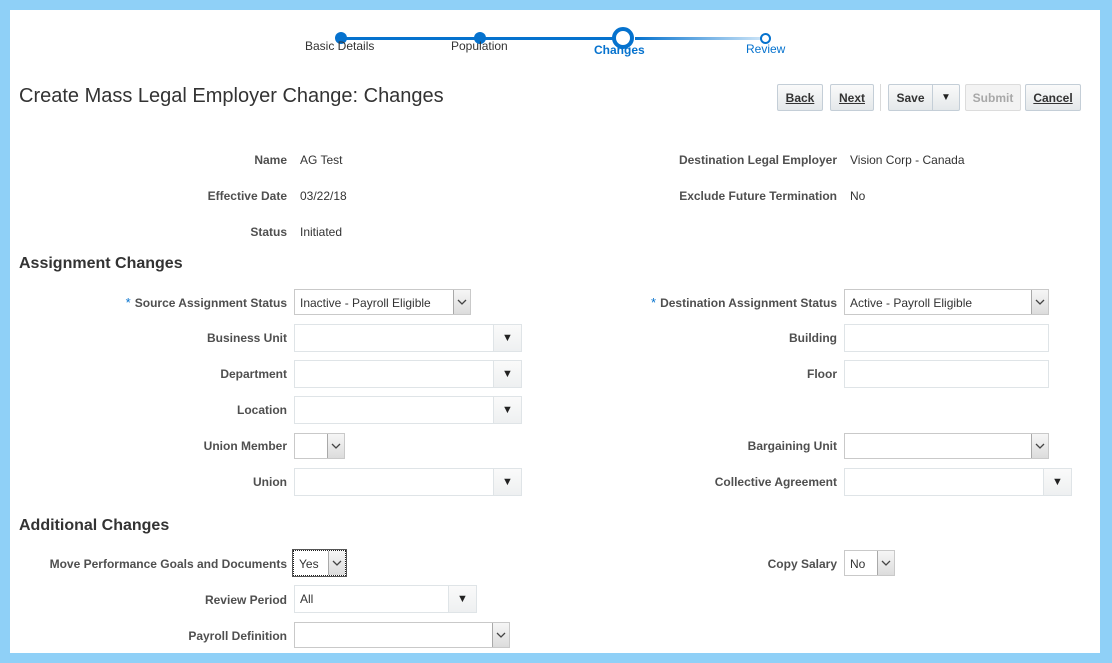  I want to click on destination-assignment-status-label: * Destination Assignment Status, so click(744, 302).